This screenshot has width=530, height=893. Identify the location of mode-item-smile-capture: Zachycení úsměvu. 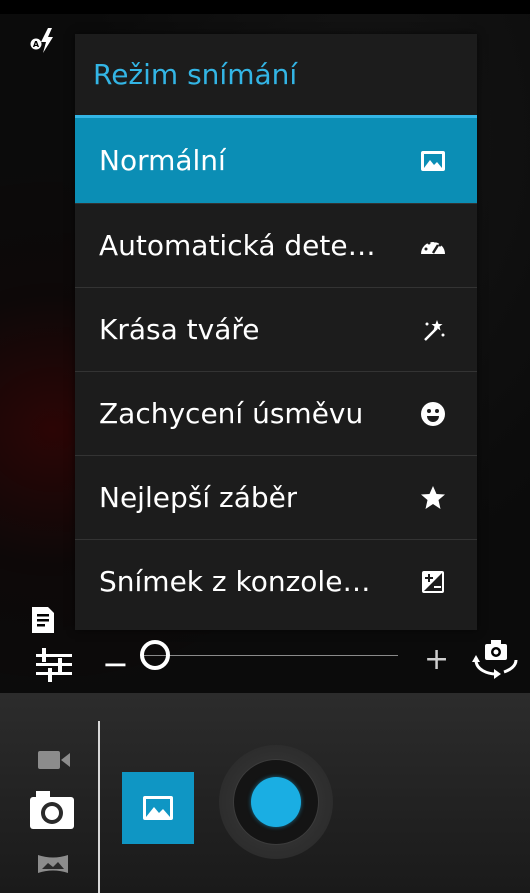
(276, 413).